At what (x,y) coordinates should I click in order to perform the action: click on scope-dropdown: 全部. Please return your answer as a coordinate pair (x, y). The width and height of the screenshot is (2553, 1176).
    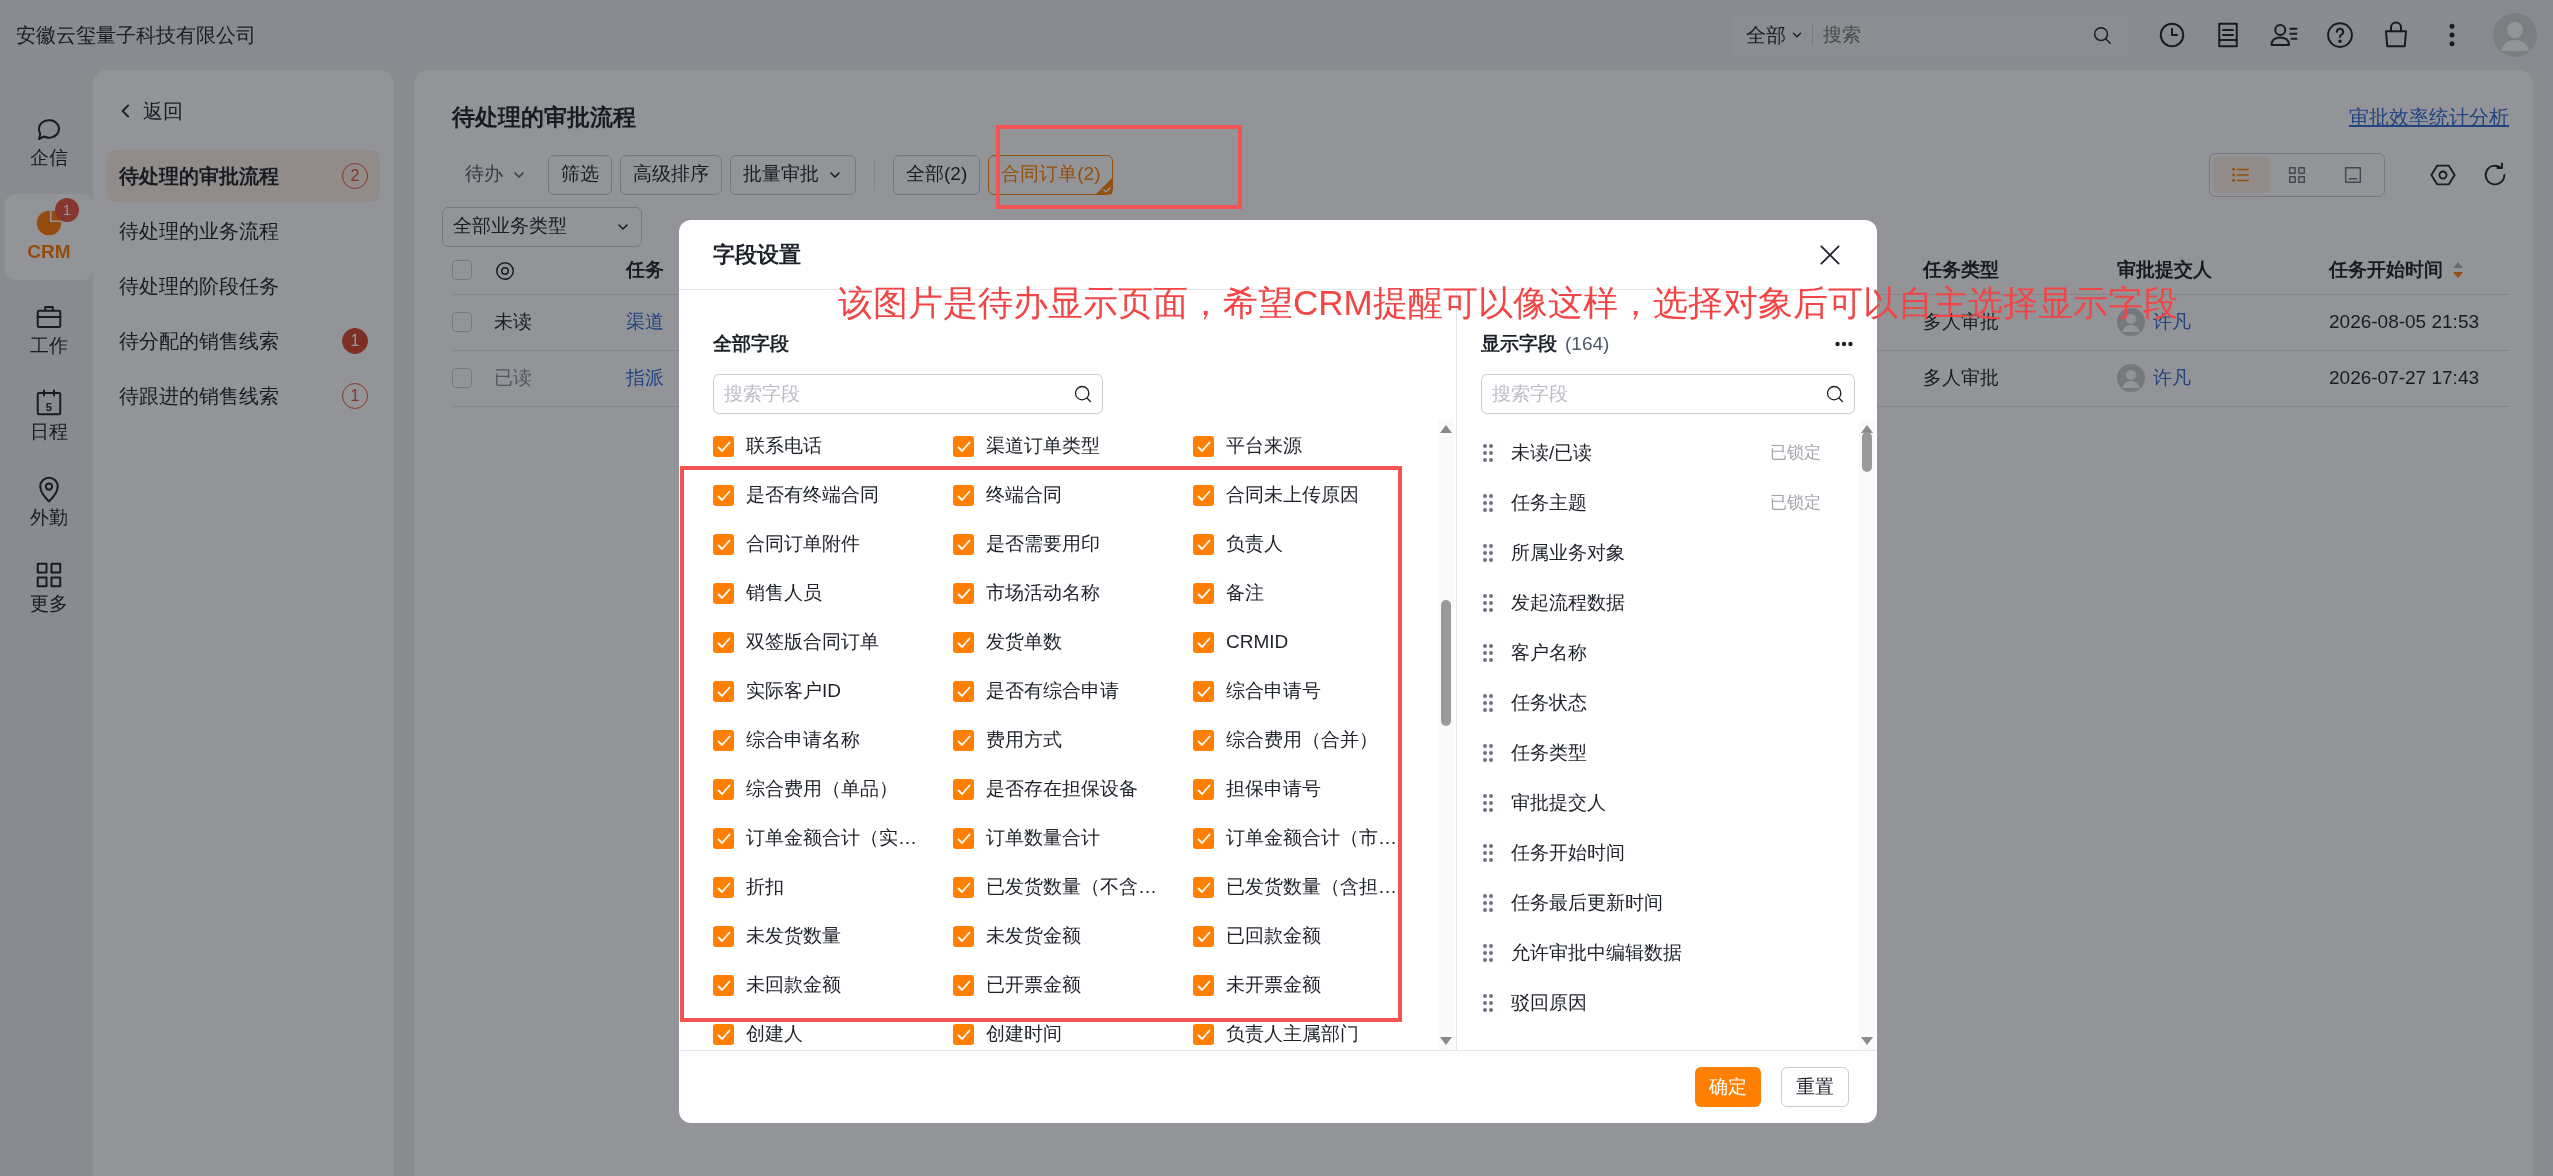
    Looking at the image, I should click on (1775, 35).